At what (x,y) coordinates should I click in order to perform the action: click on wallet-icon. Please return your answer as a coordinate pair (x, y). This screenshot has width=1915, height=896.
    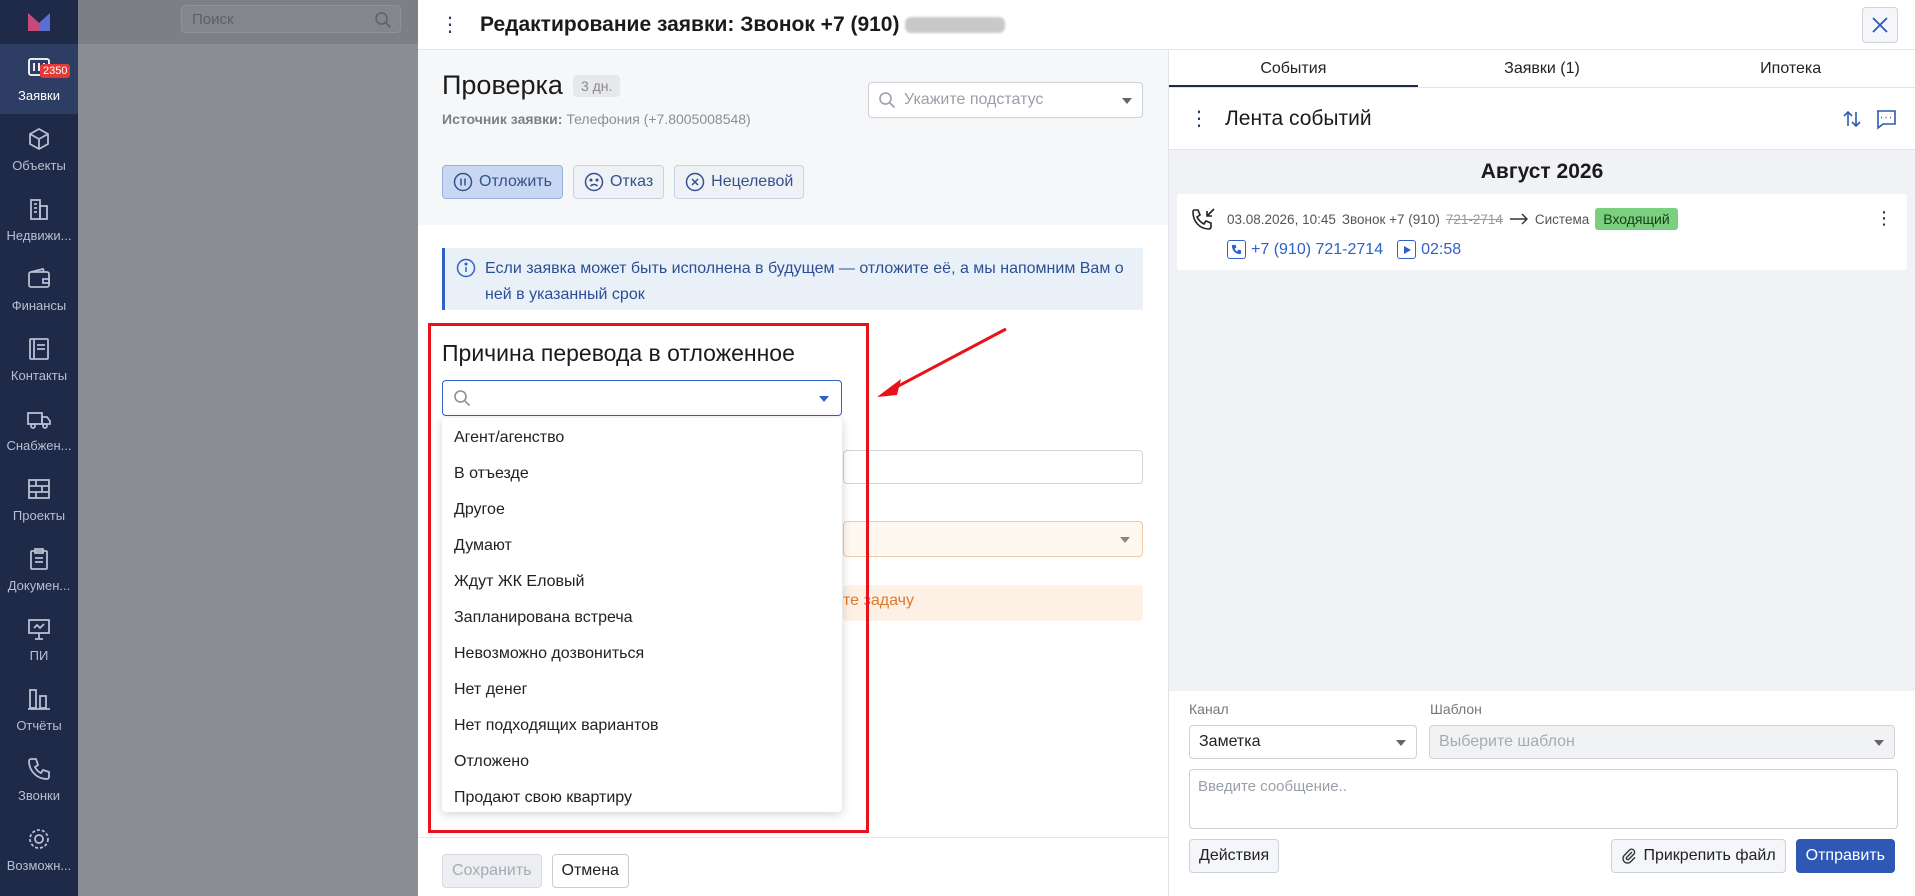
    Looking at the image, I should click on (39, 277).